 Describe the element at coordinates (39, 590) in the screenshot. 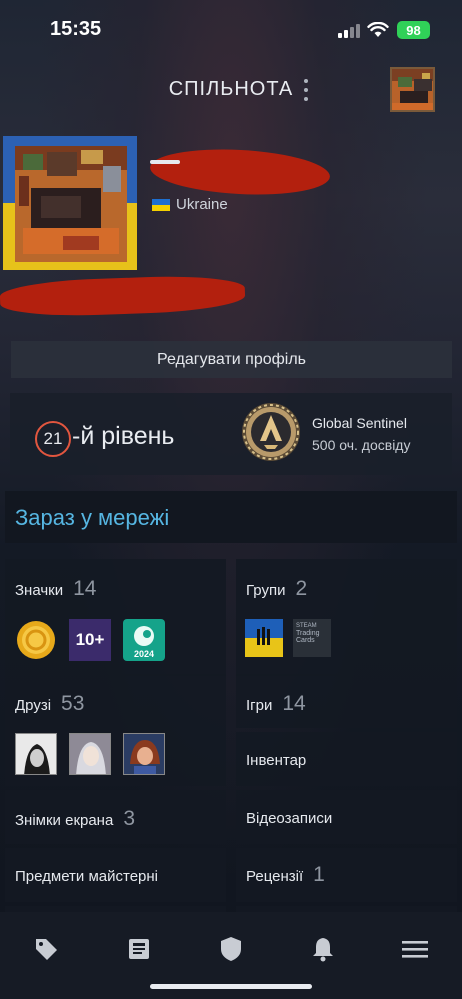

I see `badges-label: Значки` at that location.